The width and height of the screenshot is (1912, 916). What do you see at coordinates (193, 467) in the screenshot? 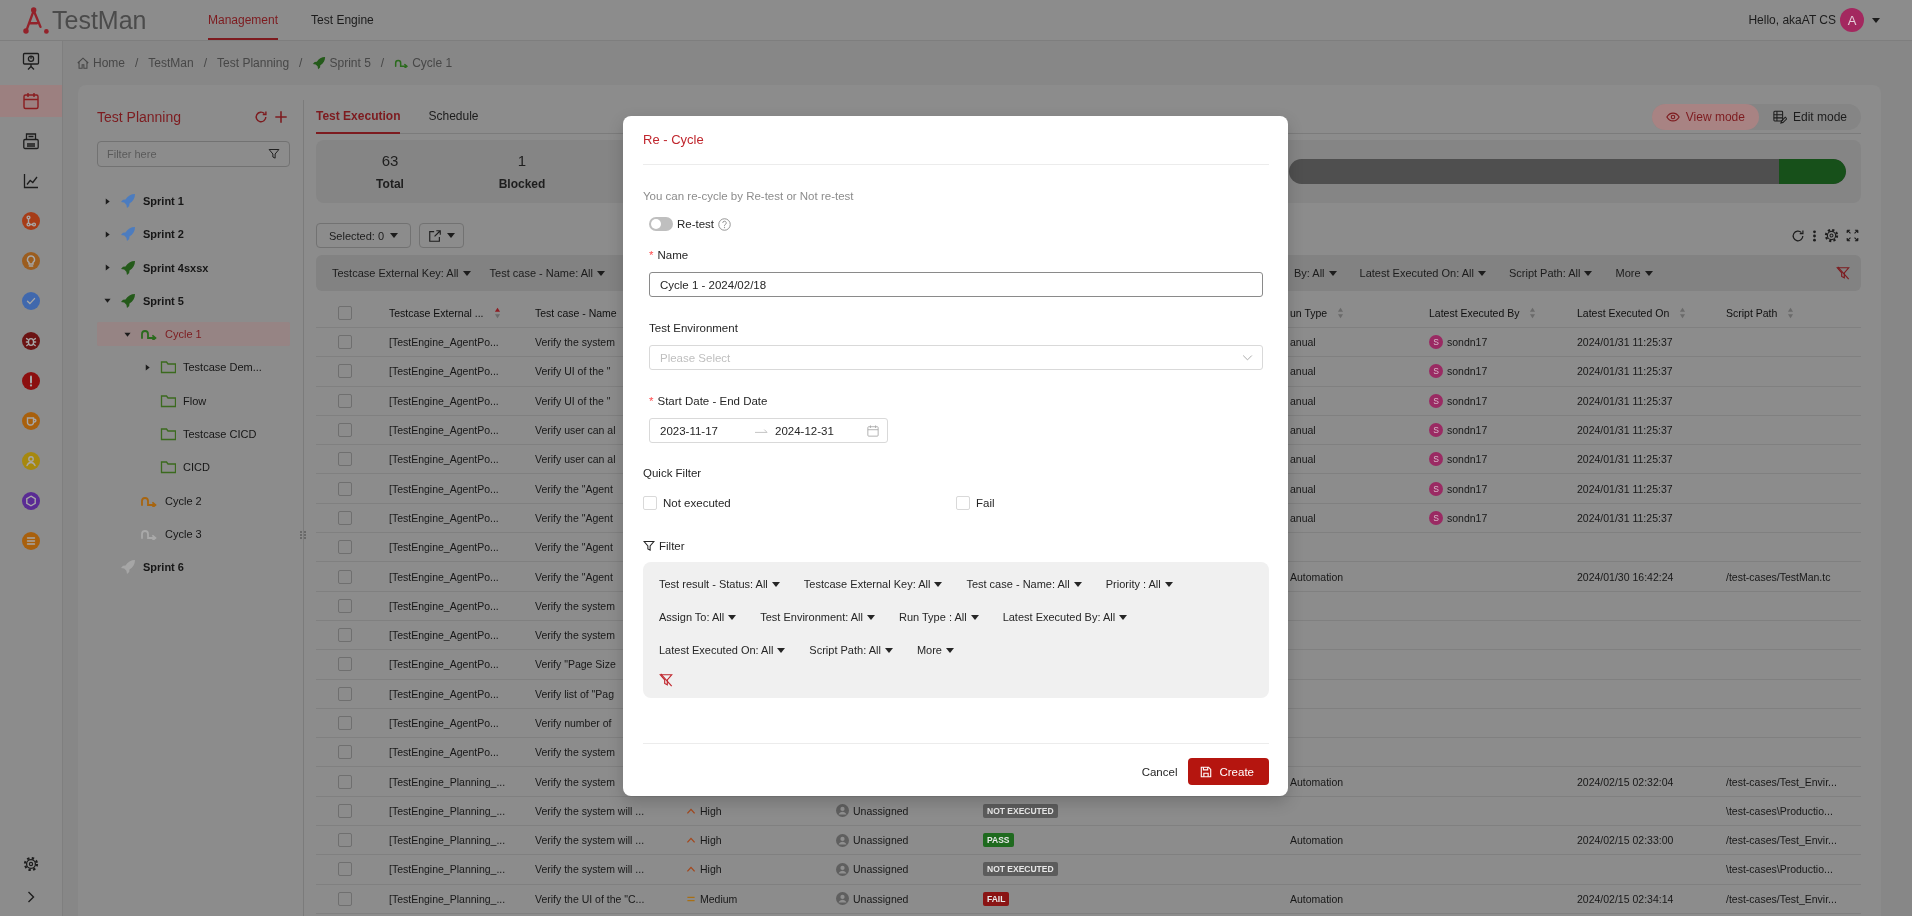
I see `tree-item: CICD` at bounding box center [193, 467].